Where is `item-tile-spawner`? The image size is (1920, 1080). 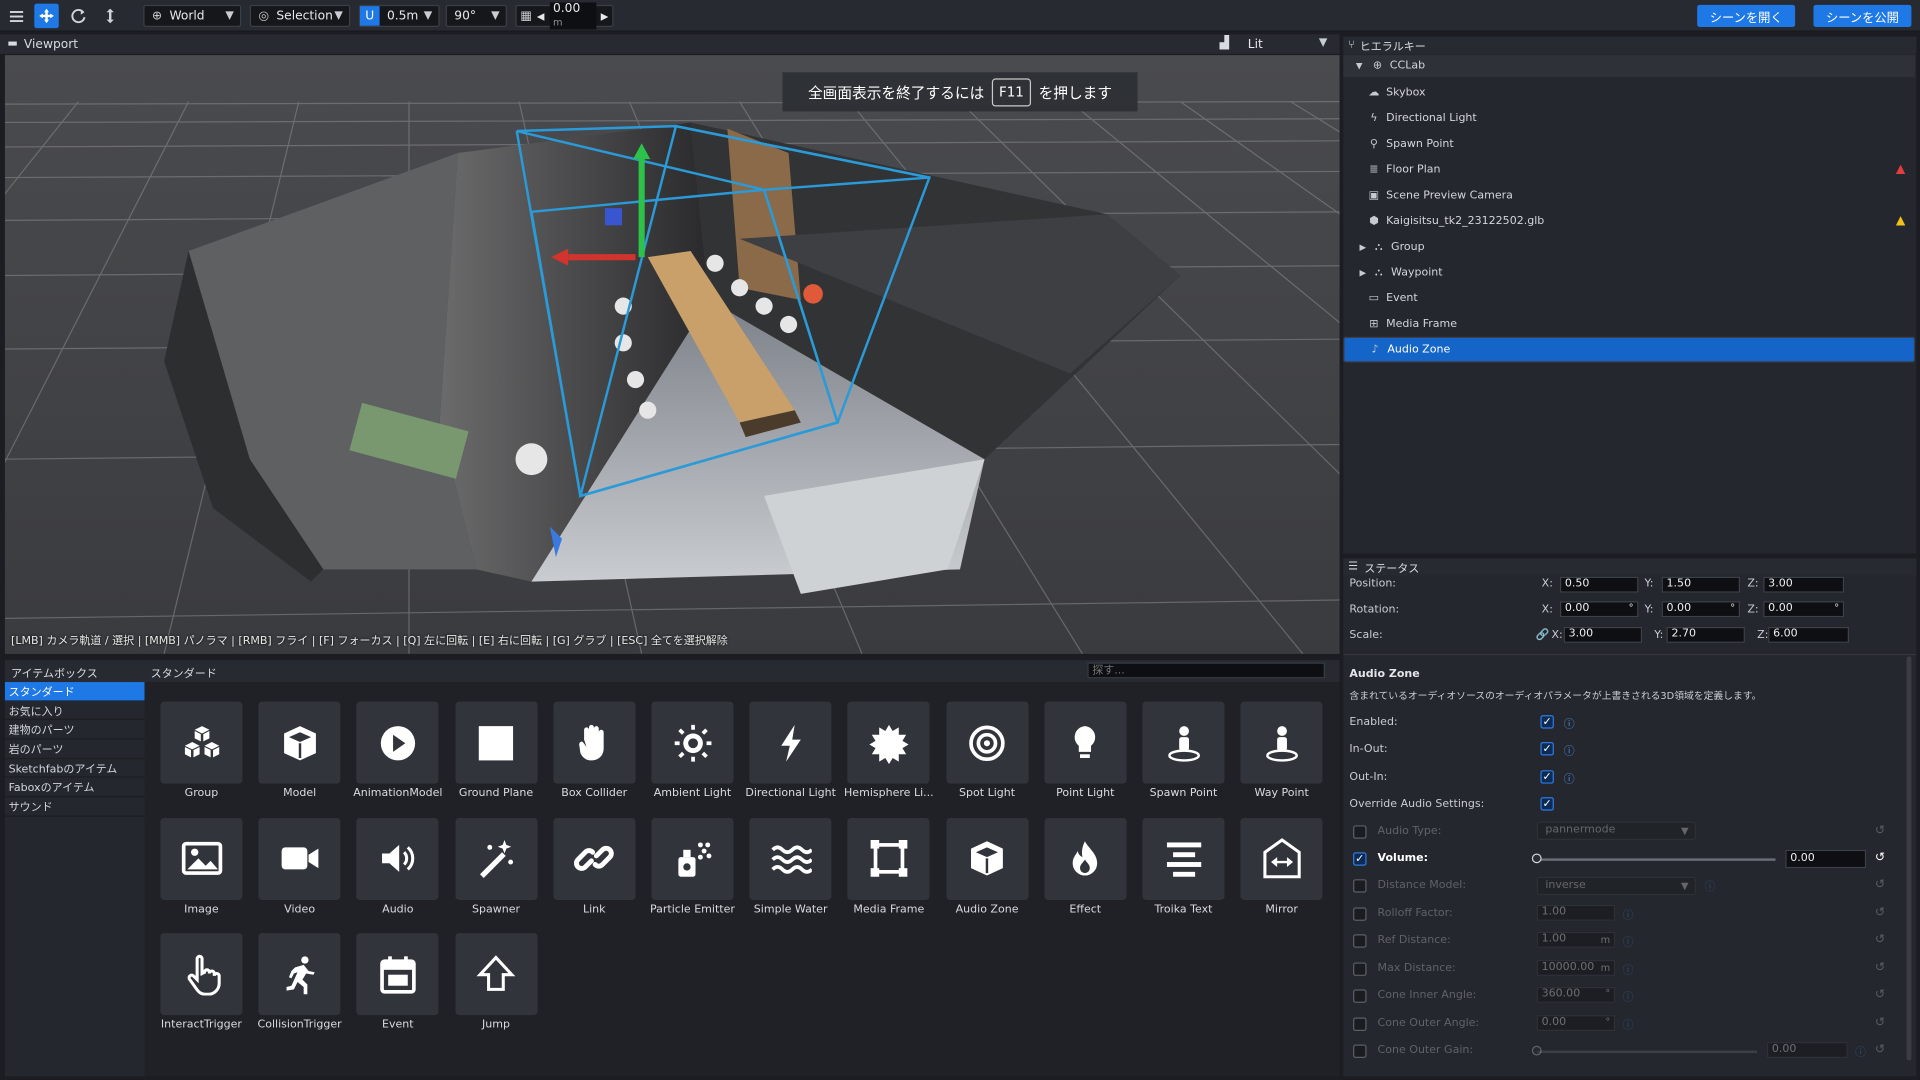
item-tile-spawner is located at coordinates (496, 858).